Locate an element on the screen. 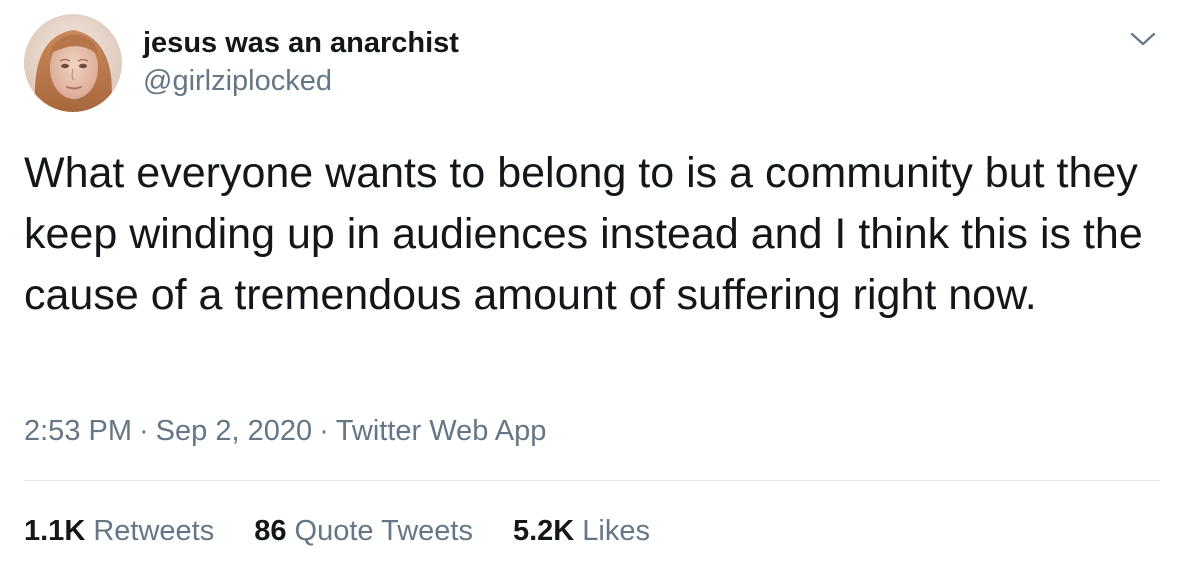  retweets-stat: 1.1K Retweets is located at coordinates (119, 531).